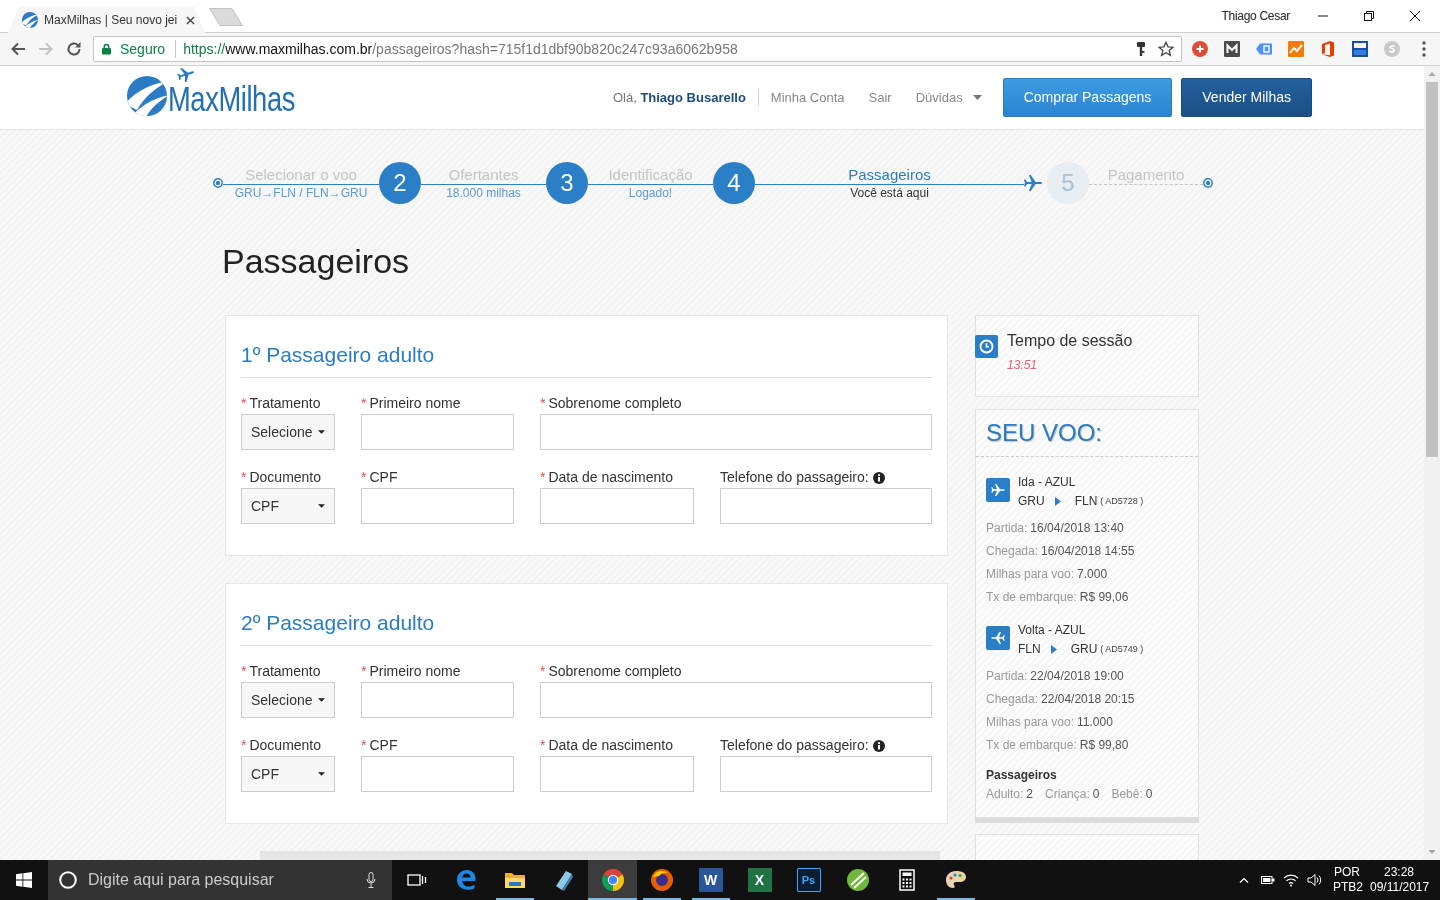 This screenshot has height=900, width=1440. What do you see at coordinates (1246, 97) in the screenshot?
I see `secondary-action-button: Vender Milhas` at bounding box center [1246, 97].